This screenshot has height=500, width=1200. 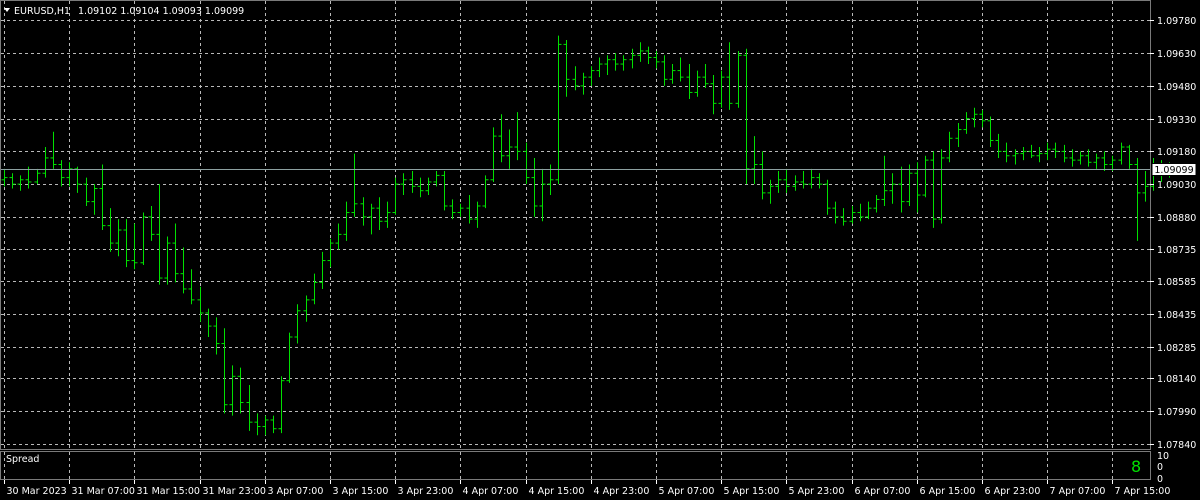 I want to click on x-tick-label: 5 Apr 07:00, so click(x=687, y=491).